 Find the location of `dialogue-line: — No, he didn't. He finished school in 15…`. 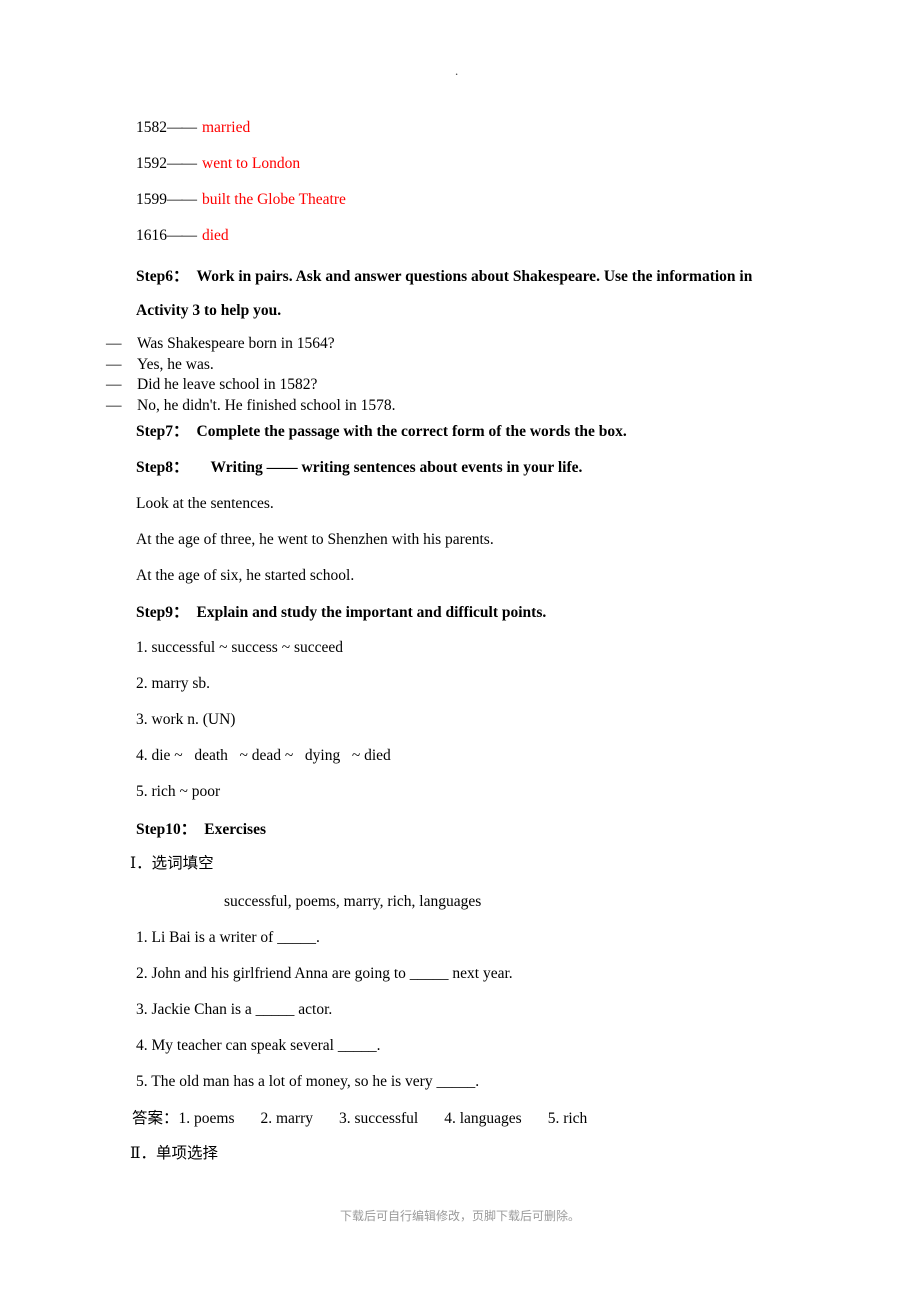

dialogue-line: — No, he didn't. He finished school in 15… is located at coordinates (416, 406).